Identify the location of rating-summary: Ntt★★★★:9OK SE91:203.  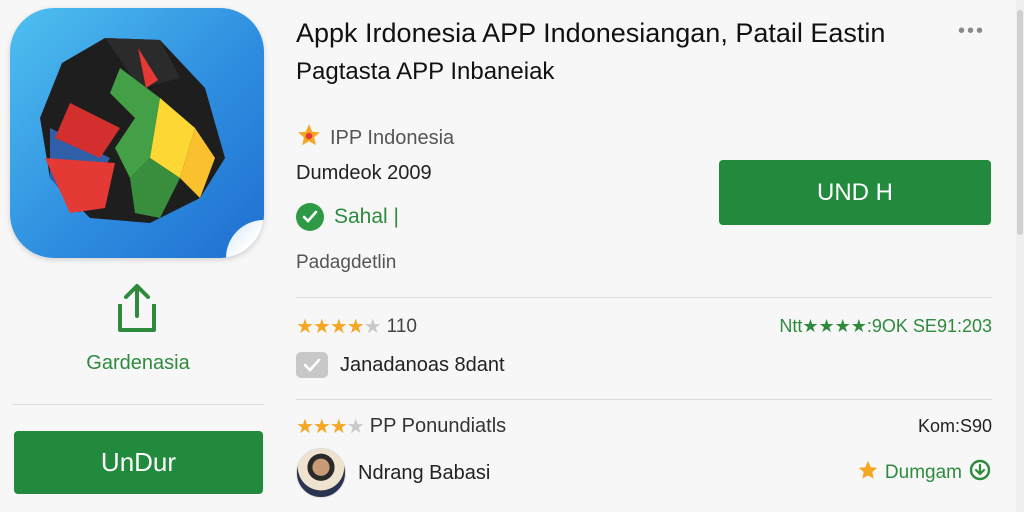
(885, 326).